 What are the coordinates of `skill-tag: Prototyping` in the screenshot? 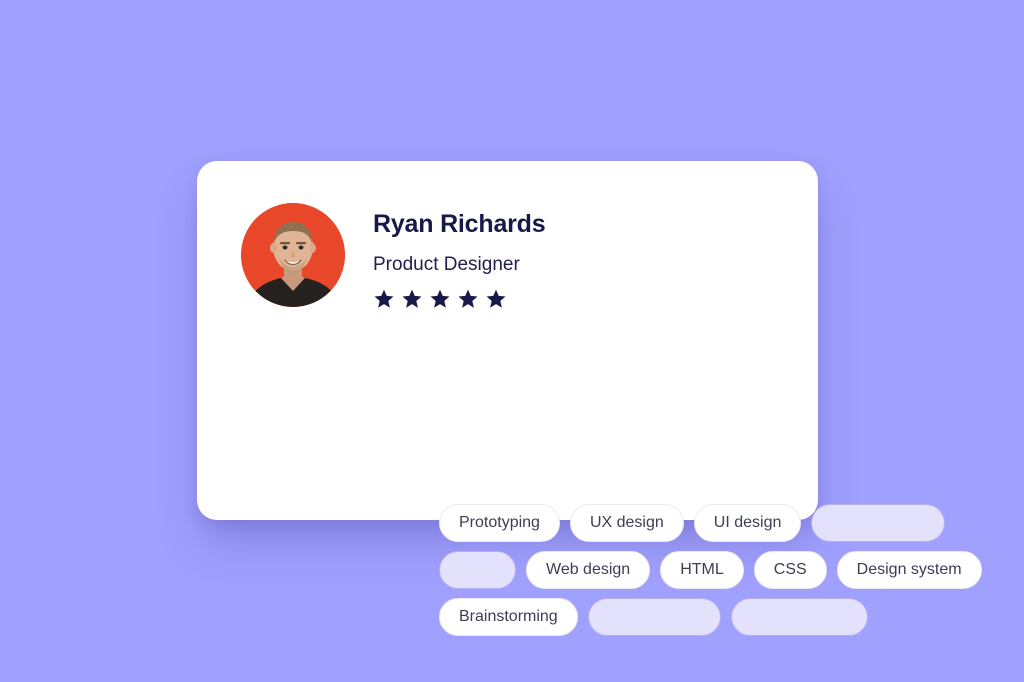 It's located at (499, 523).